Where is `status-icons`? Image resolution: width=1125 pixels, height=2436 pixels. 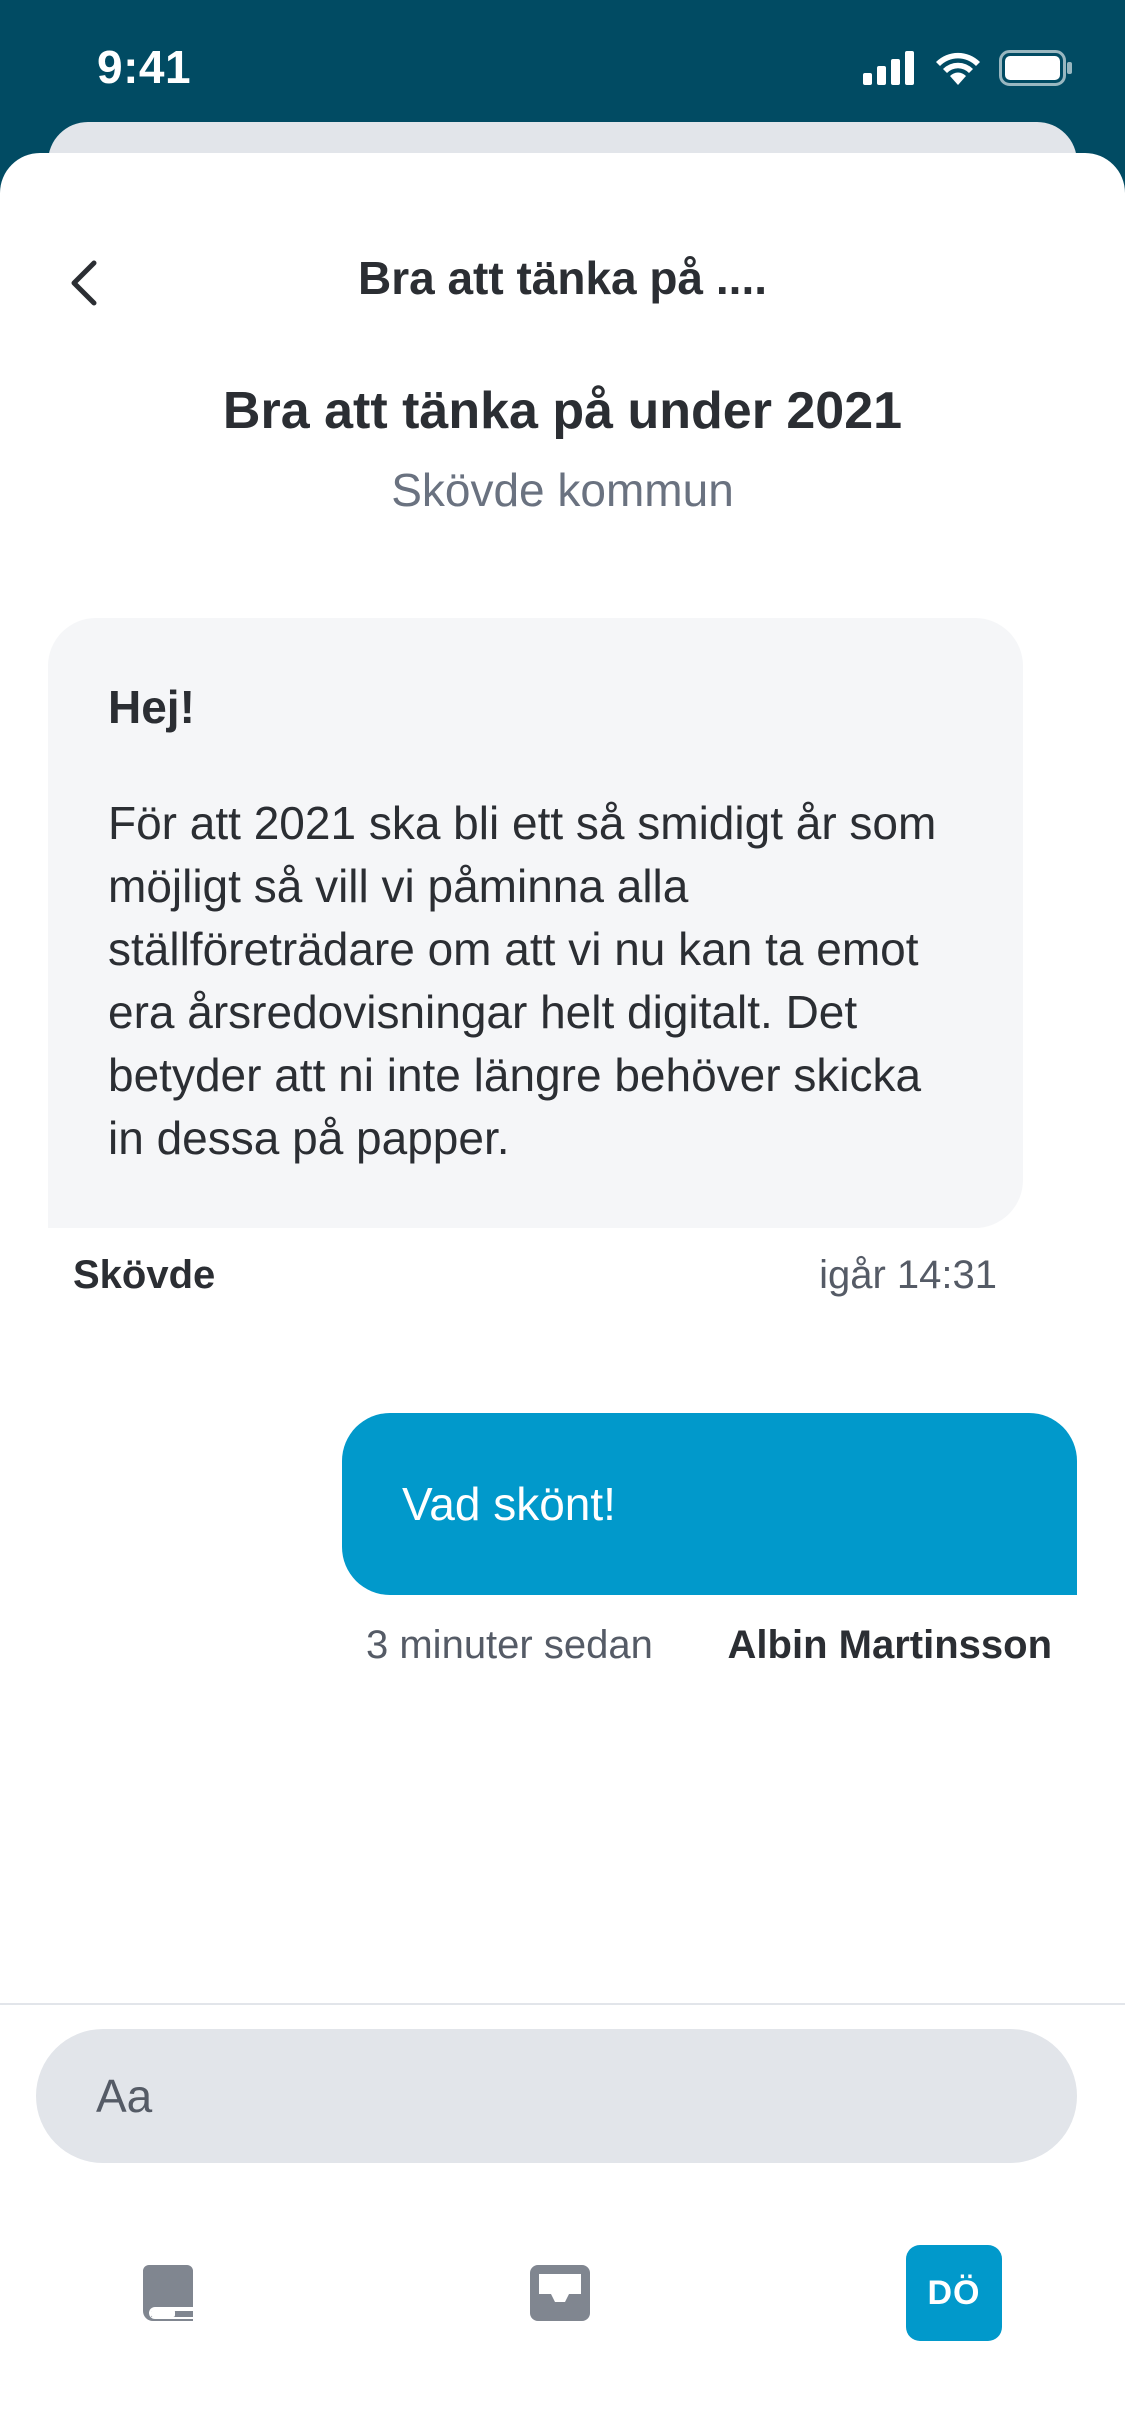 status-icons is located at coordinates (968, 68).